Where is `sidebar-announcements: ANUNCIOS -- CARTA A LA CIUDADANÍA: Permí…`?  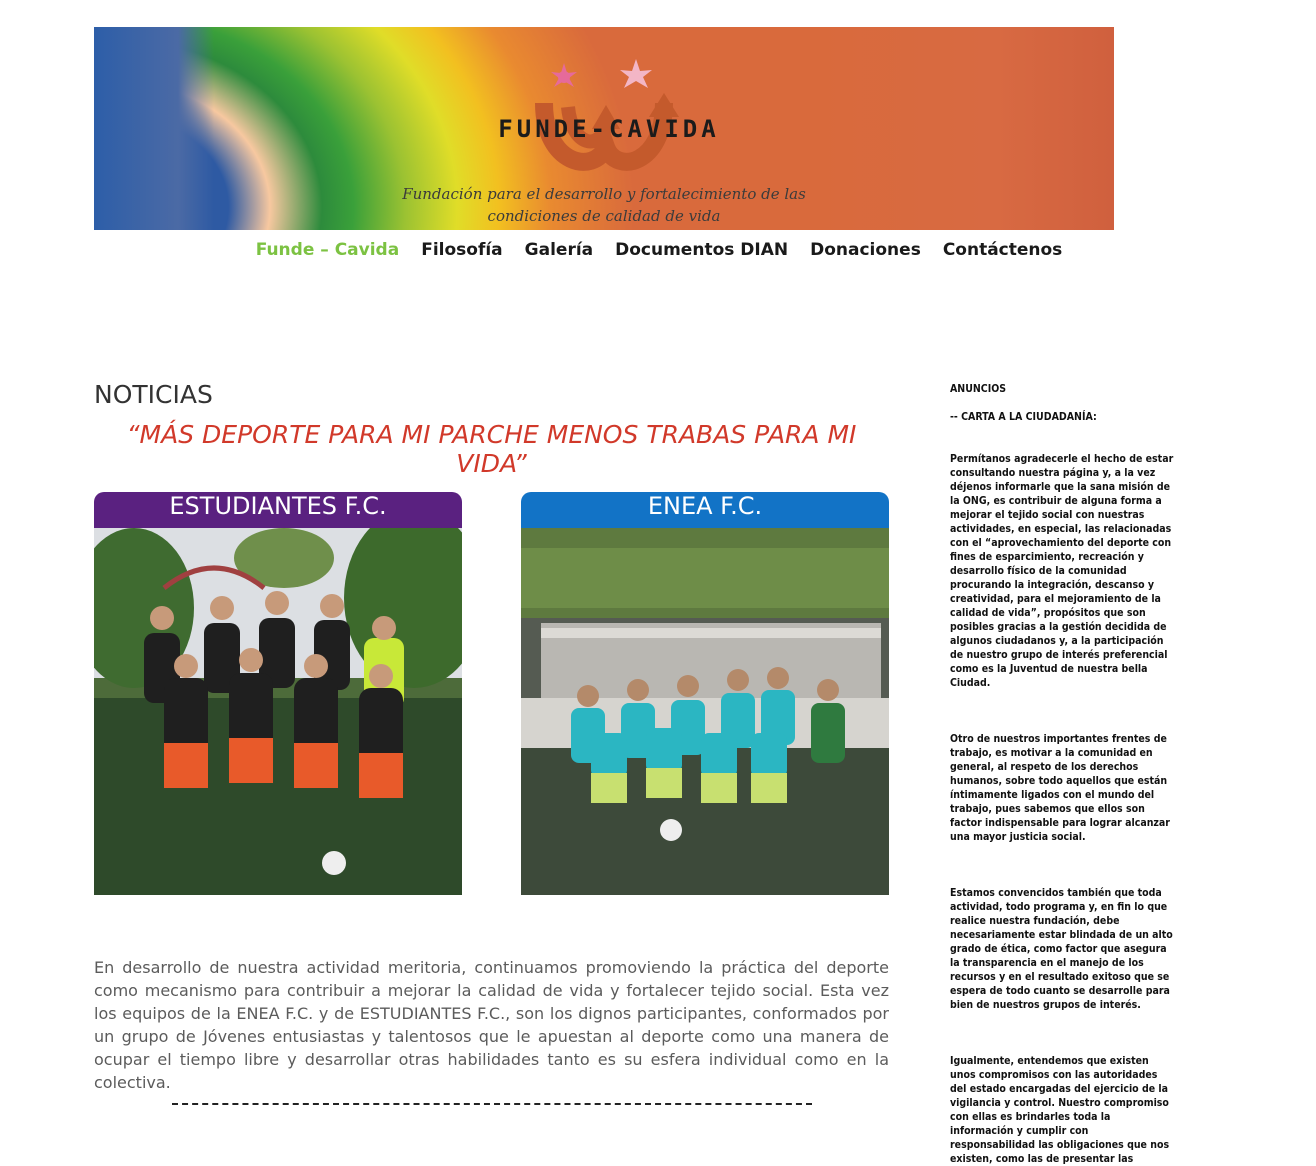 sidebar-announcements: ANUNCIOS -- CARTA A LA CIUDADANÍA: Permí… is located at coordinates (1062, 774).